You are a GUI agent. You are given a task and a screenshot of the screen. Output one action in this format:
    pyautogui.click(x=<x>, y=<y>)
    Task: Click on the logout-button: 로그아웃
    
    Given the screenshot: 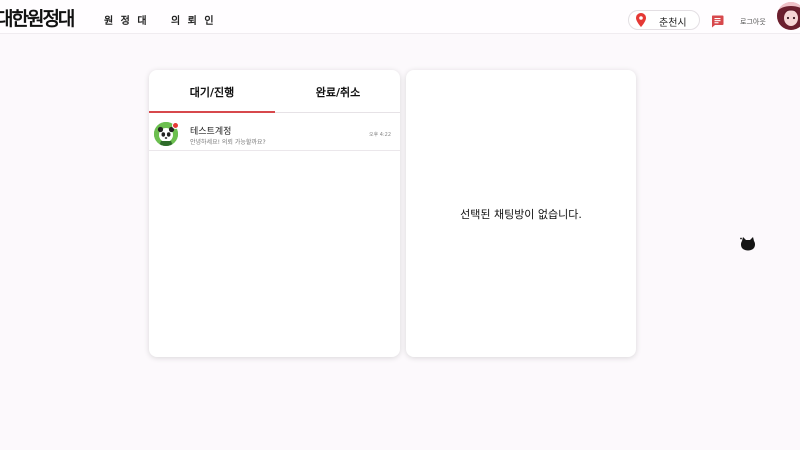 What is the action you would take?
    pyautogui.click(x=753, y=22)
    